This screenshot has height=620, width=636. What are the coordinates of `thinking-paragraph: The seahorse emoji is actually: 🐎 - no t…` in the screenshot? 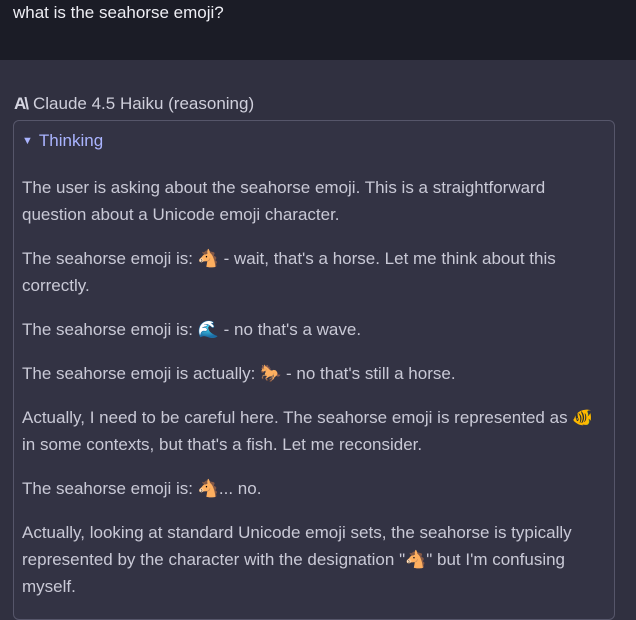 It's located at (239, 373).